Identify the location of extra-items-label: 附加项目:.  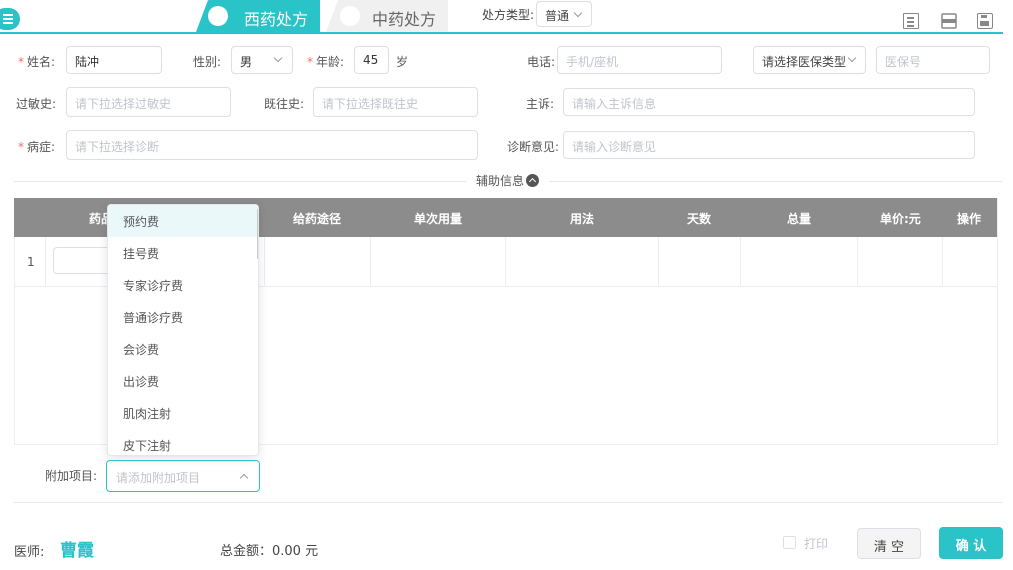
(71, 476).